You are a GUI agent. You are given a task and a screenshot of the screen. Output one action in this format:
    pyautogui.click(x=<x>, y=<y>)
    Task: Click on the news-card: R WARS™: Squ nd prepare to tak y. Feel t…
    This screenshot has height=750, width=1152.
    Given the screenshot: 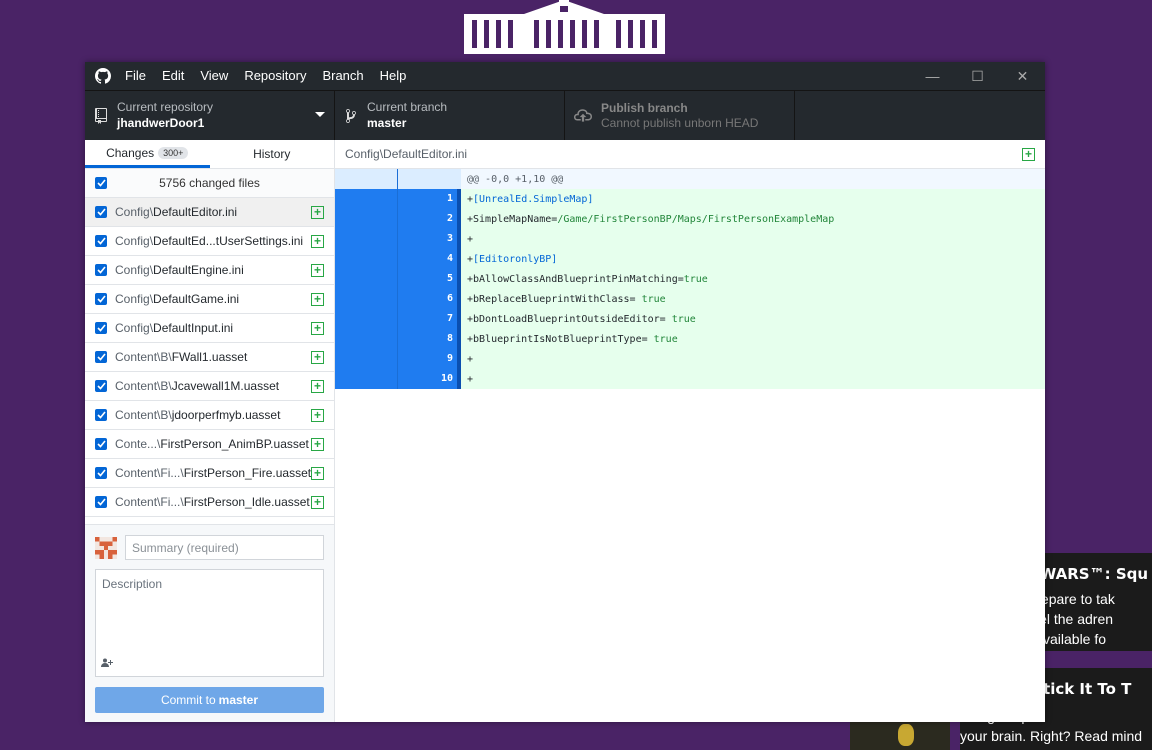 What is the action you would take?
    pyautogui.click(x=1098, y=602)
    